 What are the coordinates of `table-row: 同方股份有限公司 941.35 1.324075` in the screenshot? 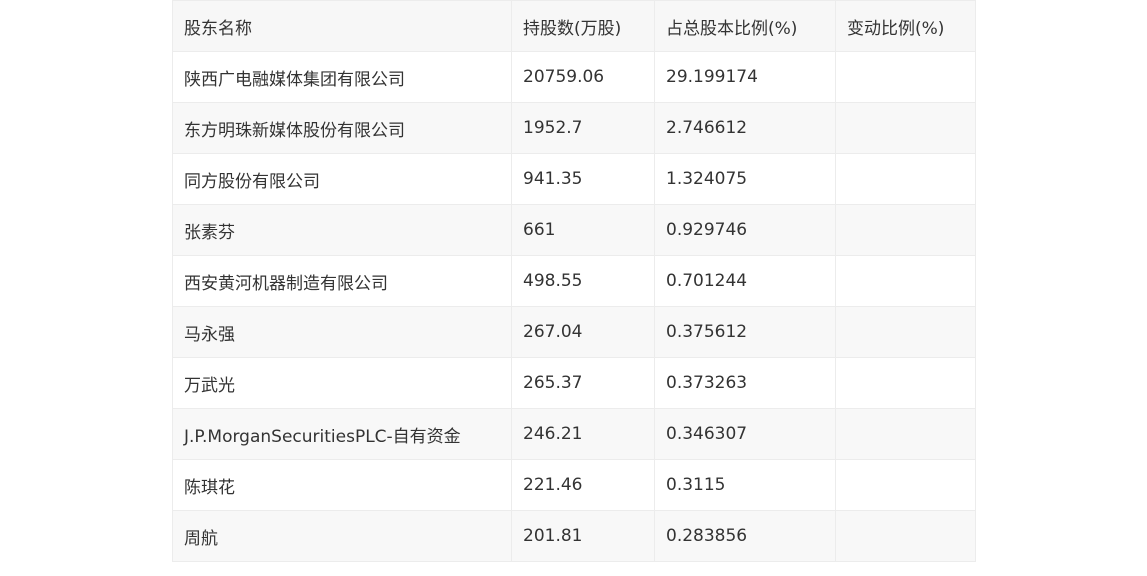 It's located at (574, 179).